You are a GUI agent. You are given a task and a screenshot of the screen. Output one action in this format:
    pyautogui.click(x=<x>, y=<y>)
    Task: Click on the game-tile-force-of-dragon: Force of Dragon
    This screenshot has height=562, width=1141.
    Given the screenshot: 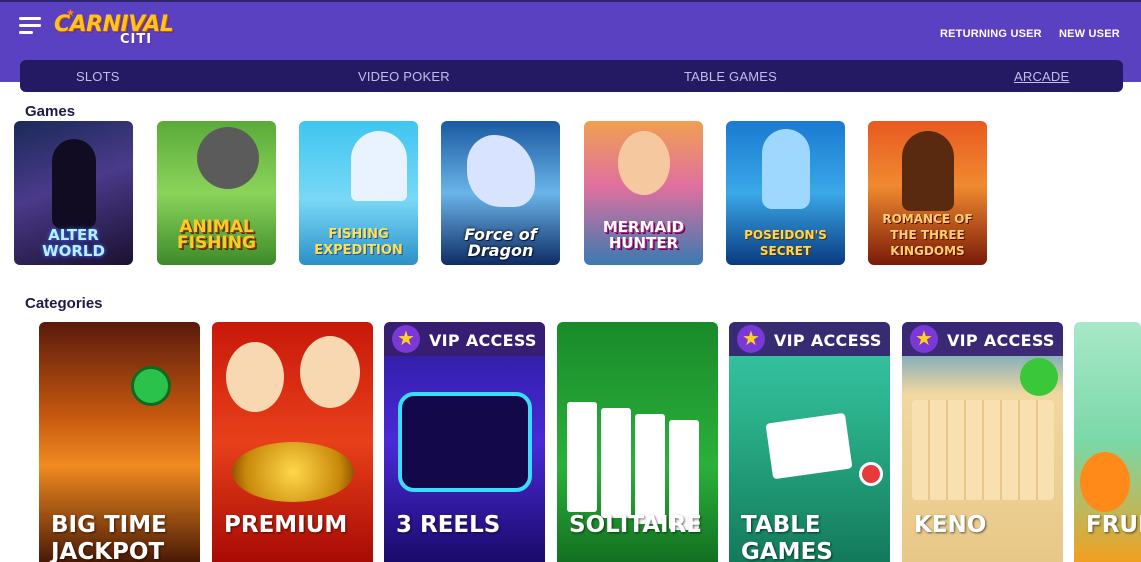 What is the action you would take?
    pyautogui.click(x=500, y=193)
    